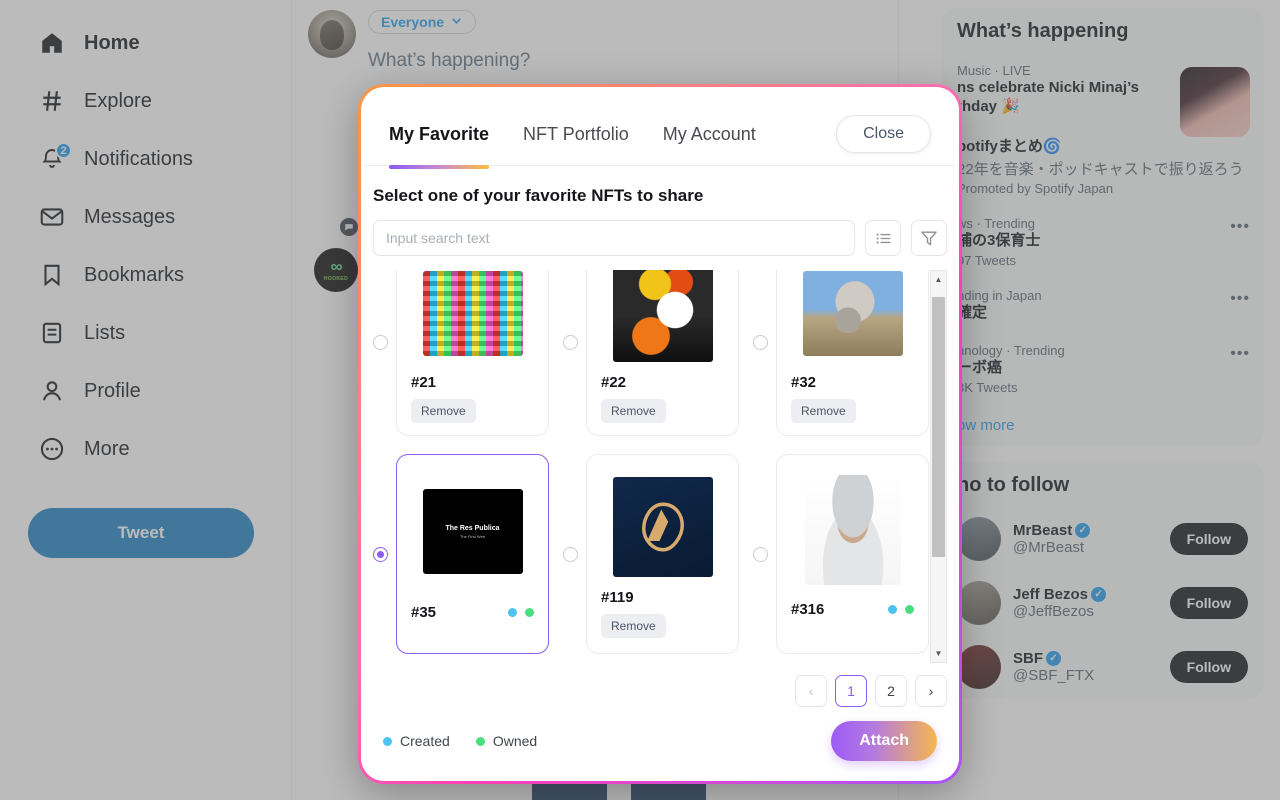 The image size is (1280, 800). What do you see at coordinates (614, 382) in the screenshot?
I see `nft-title: #22` at bounding box center [614, 382].